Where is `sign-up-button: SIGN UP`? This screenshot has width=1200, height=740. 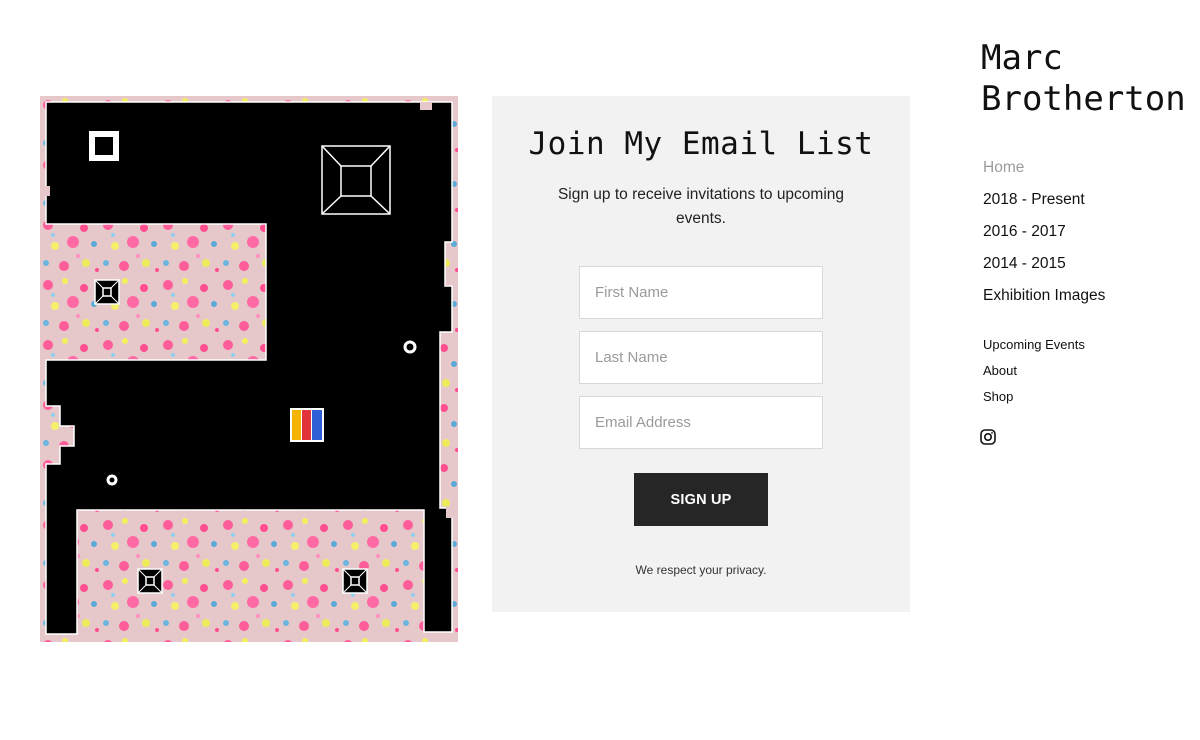 sign-up-button: SIGN UP is located at coordinates (701, 499).